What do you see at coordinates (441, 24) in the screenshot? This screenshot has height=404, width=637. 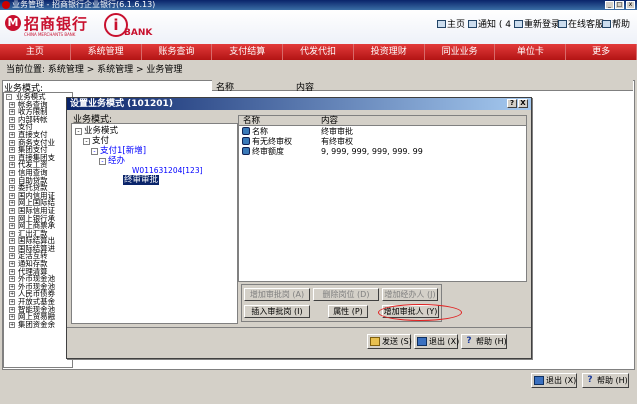 I see `home-icon` at bounding box center [441, 24].